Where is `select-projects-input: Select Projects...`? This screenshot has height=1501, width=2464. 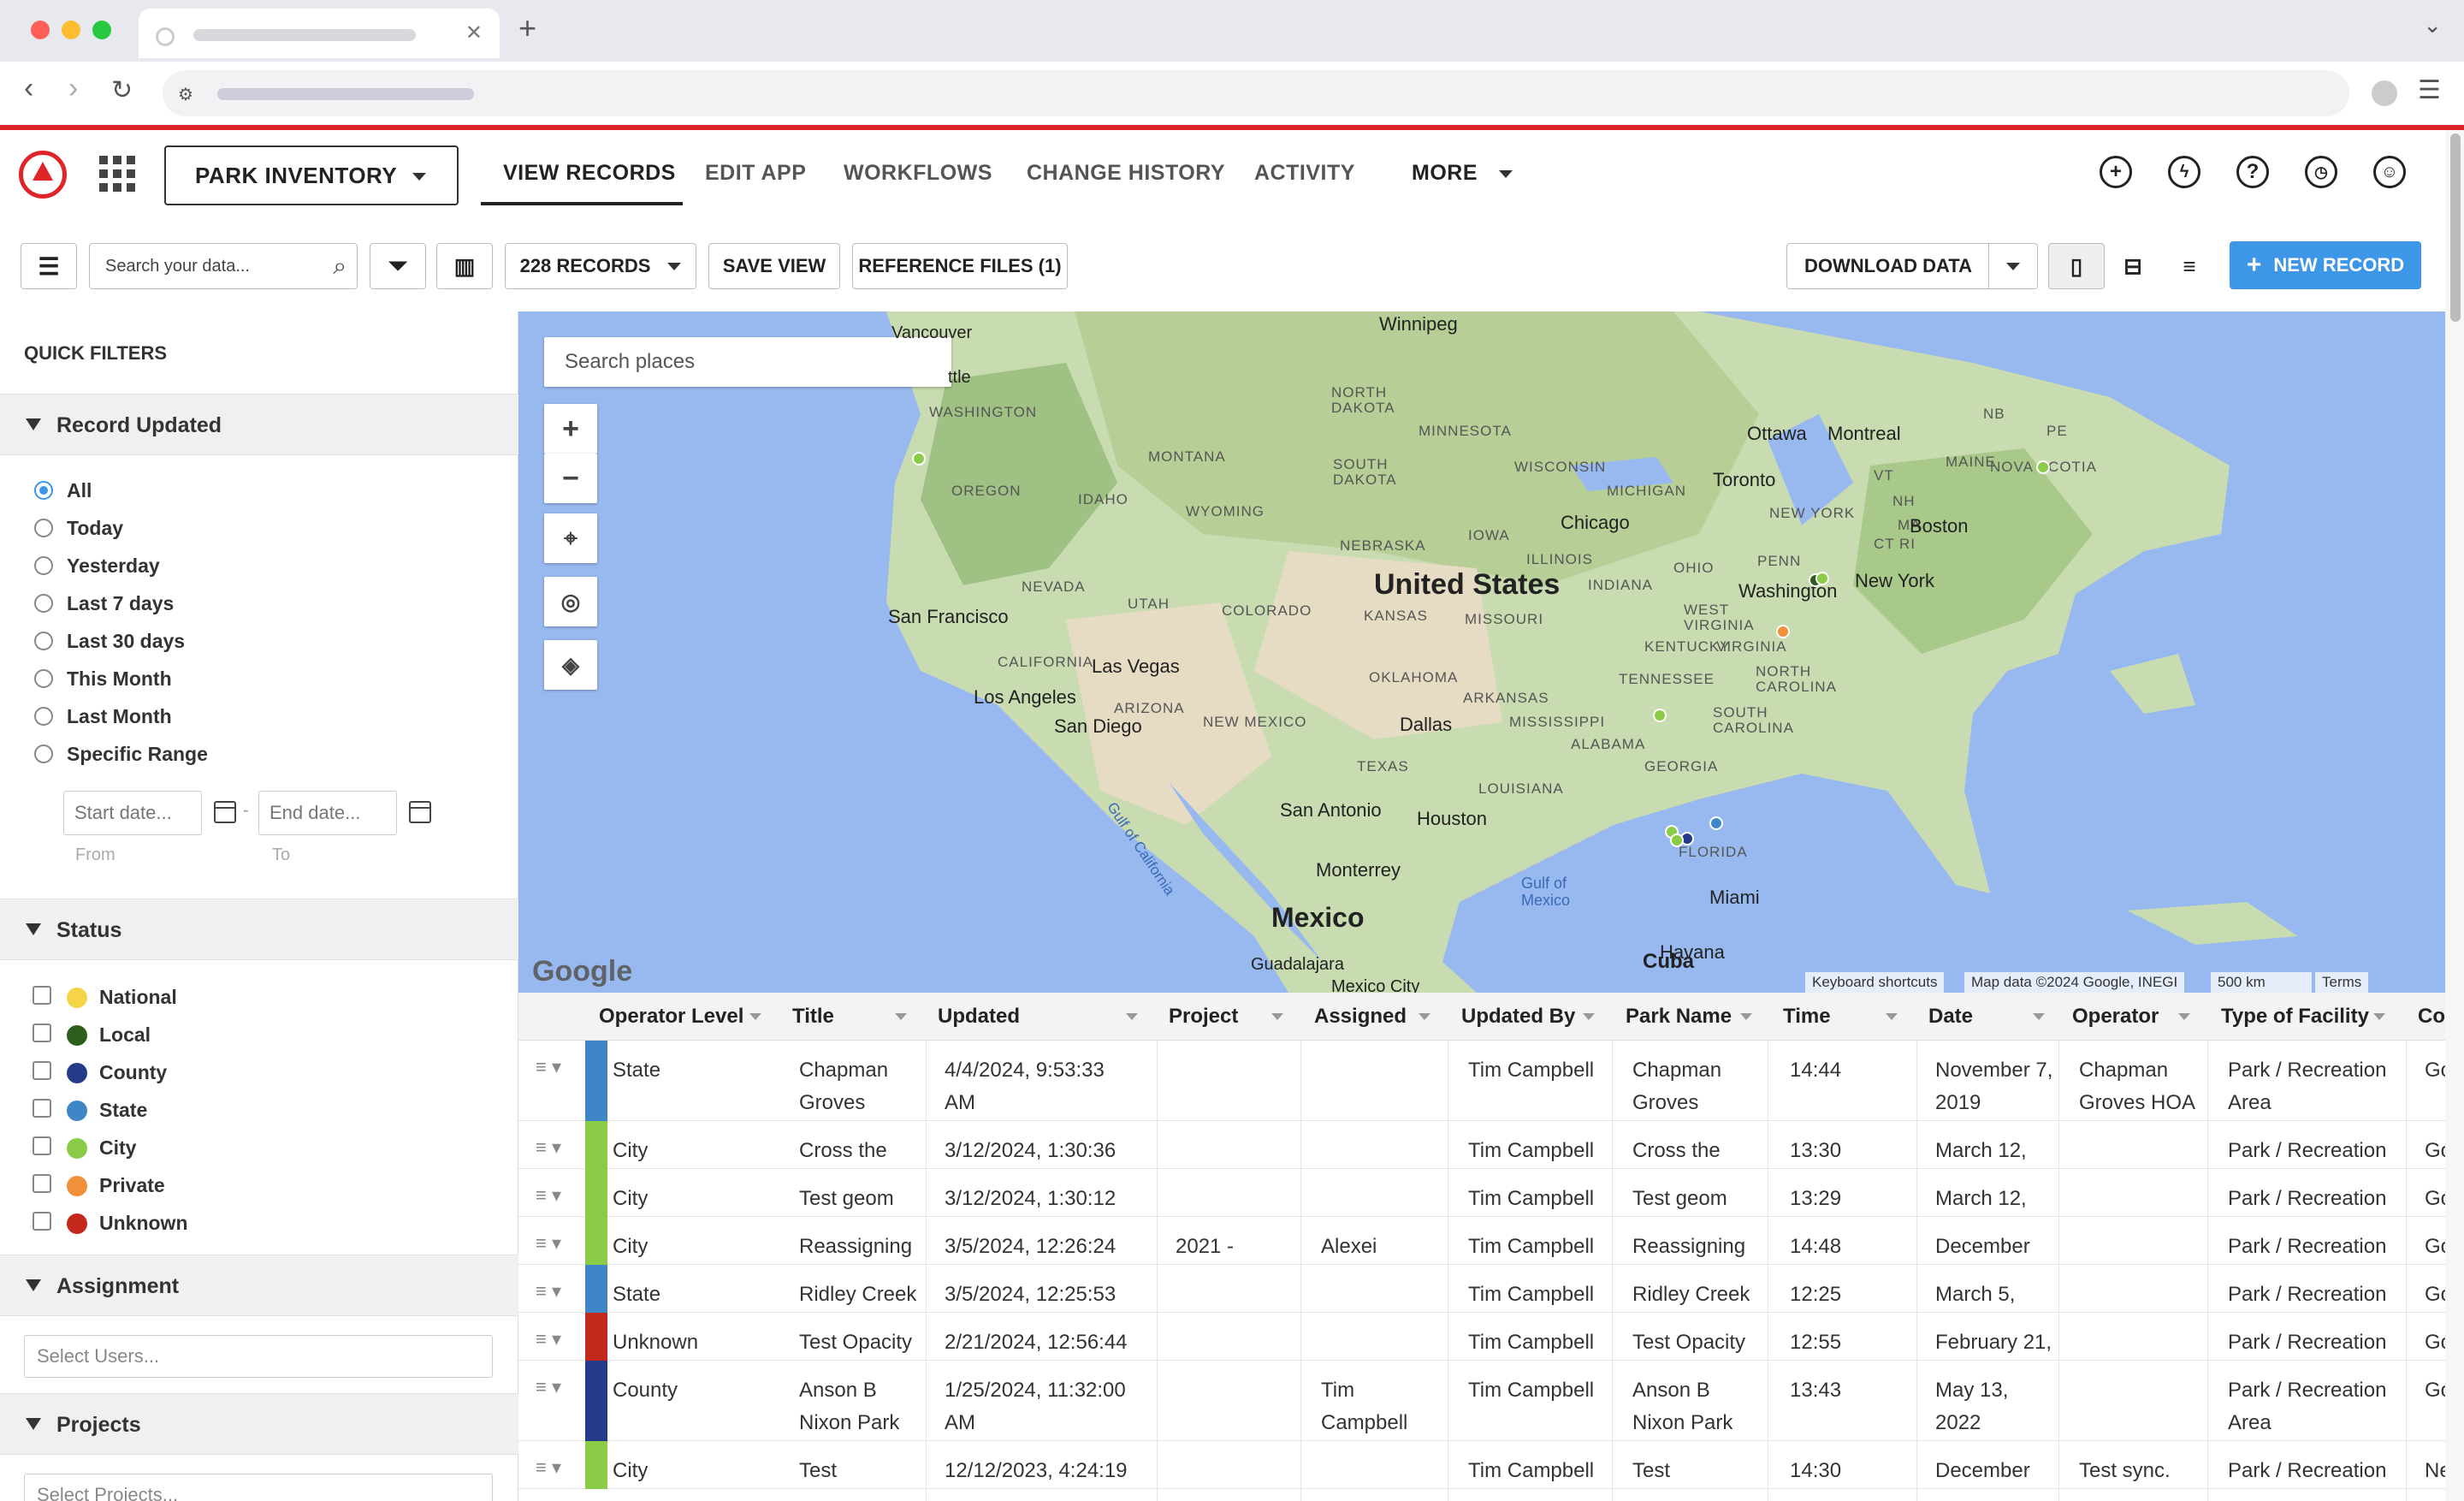
select-projects-input: Select Projects... is located at coordinates (258, 1487).